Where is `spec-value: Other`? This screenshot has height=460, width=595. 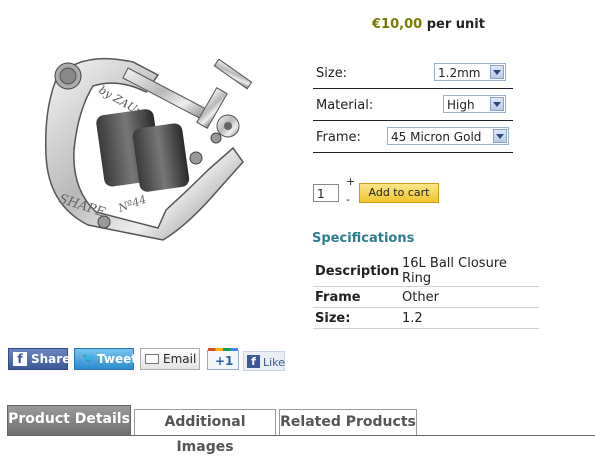 spec-value: Other is located at coordinates (469, 297).